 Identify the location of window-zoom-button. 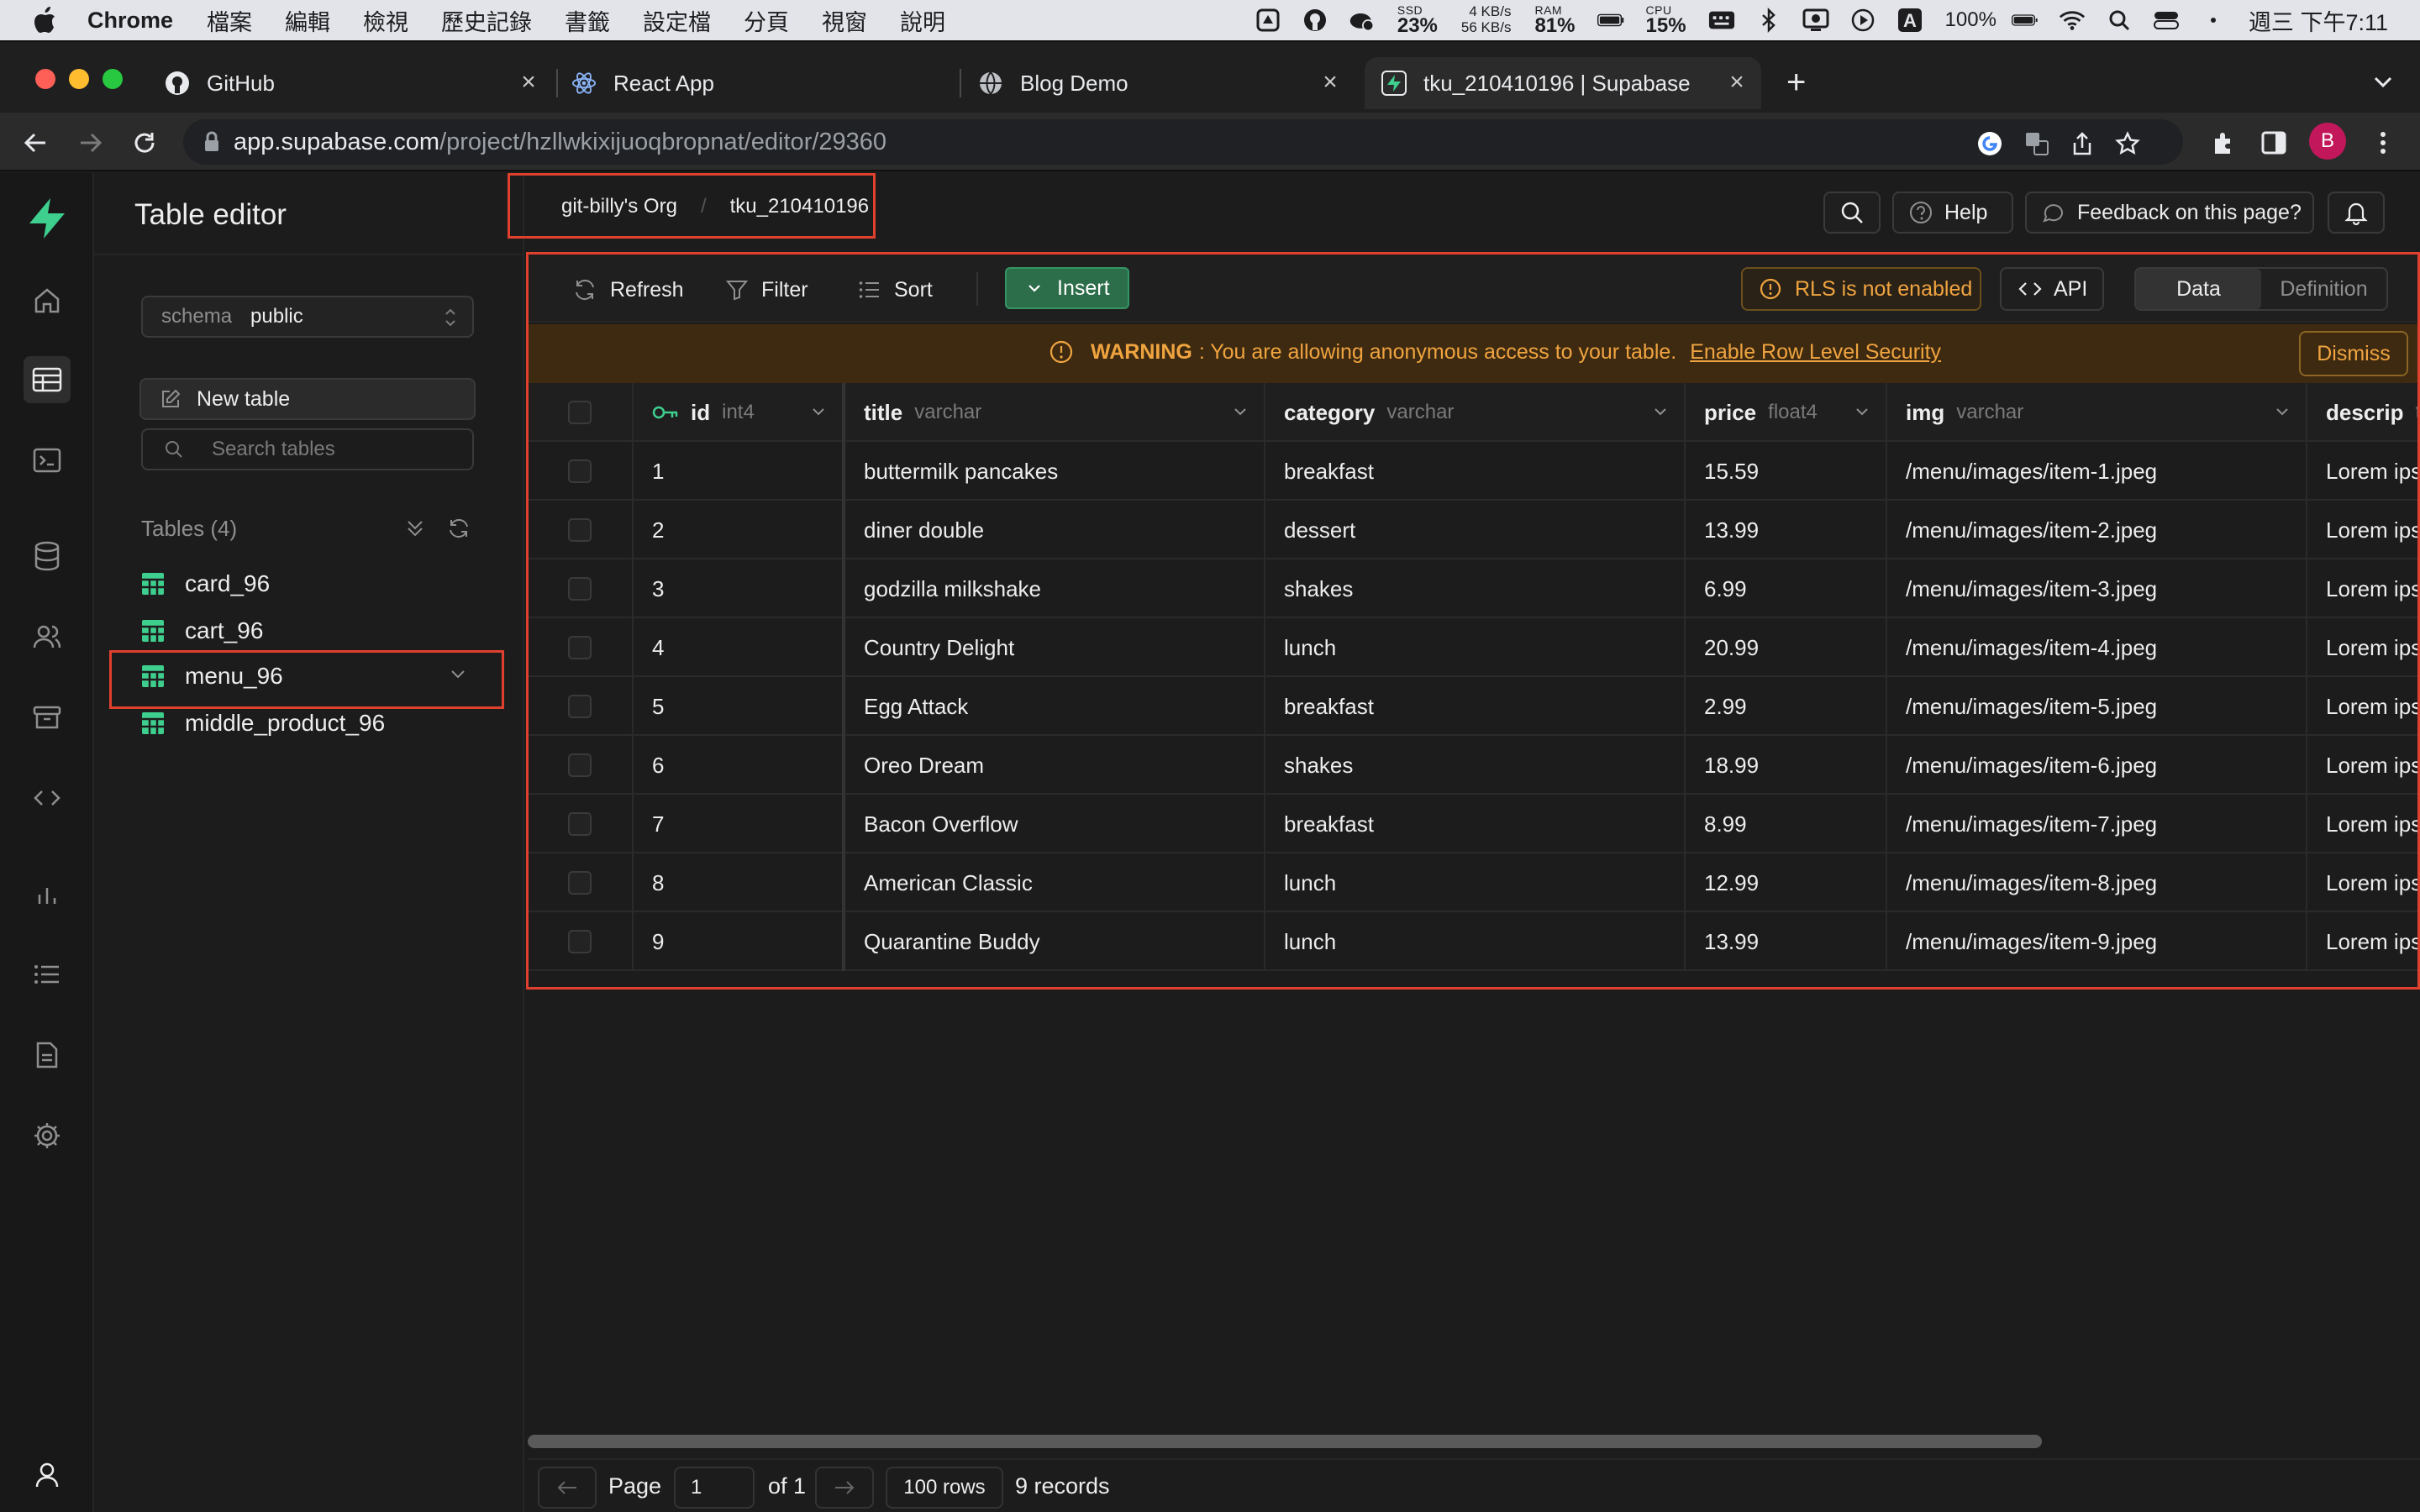
(113, 79).